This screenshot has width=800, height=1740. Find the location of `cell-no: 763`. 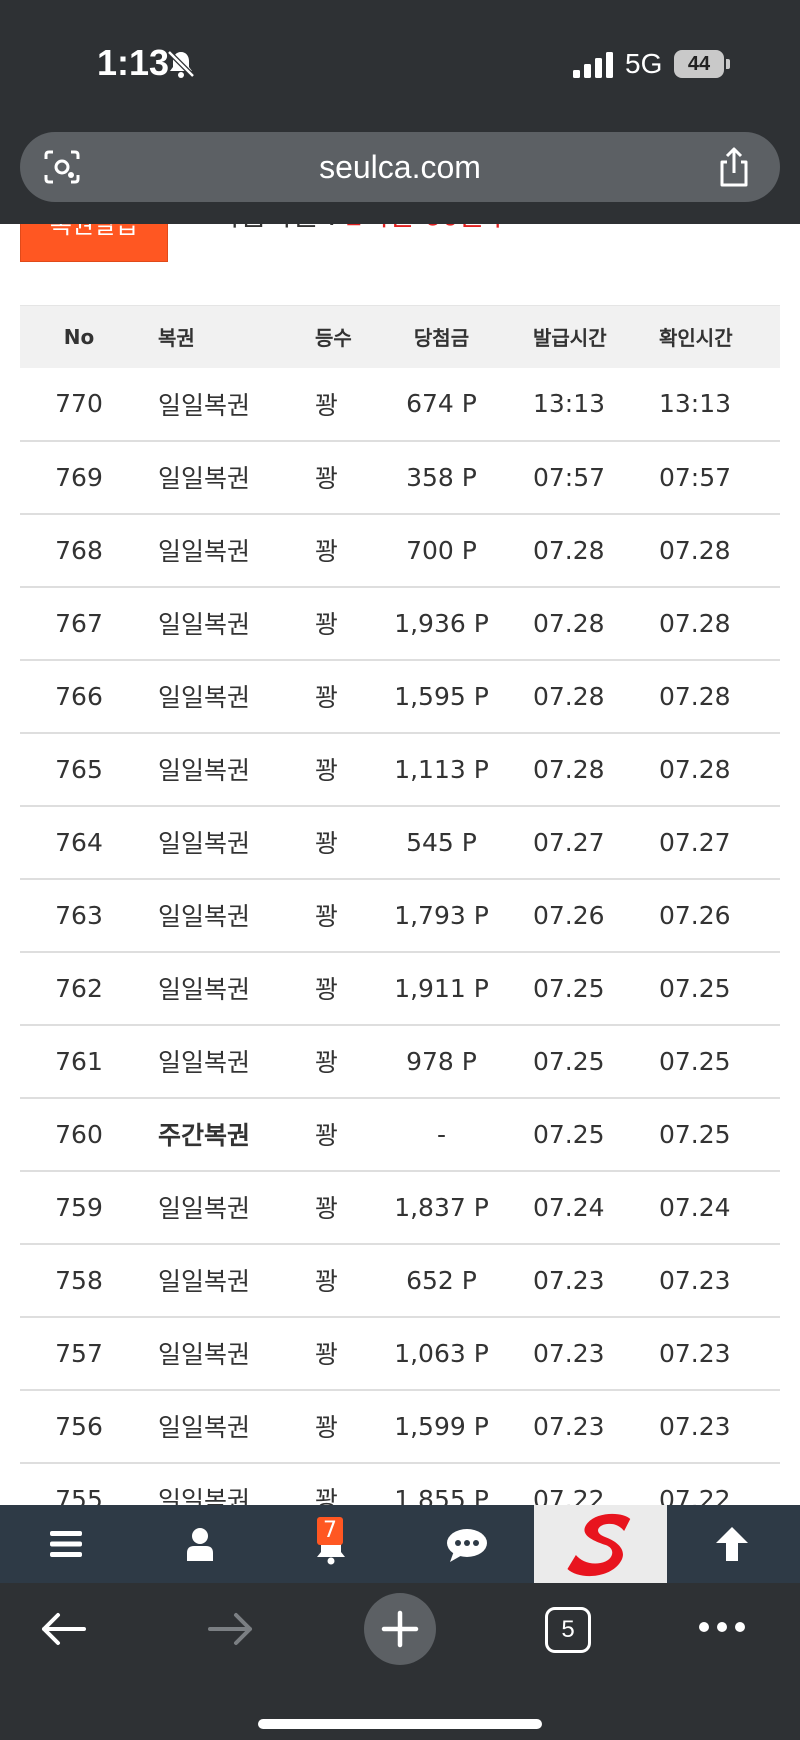

cell-no: 763 is located at coordinates (79, 915).